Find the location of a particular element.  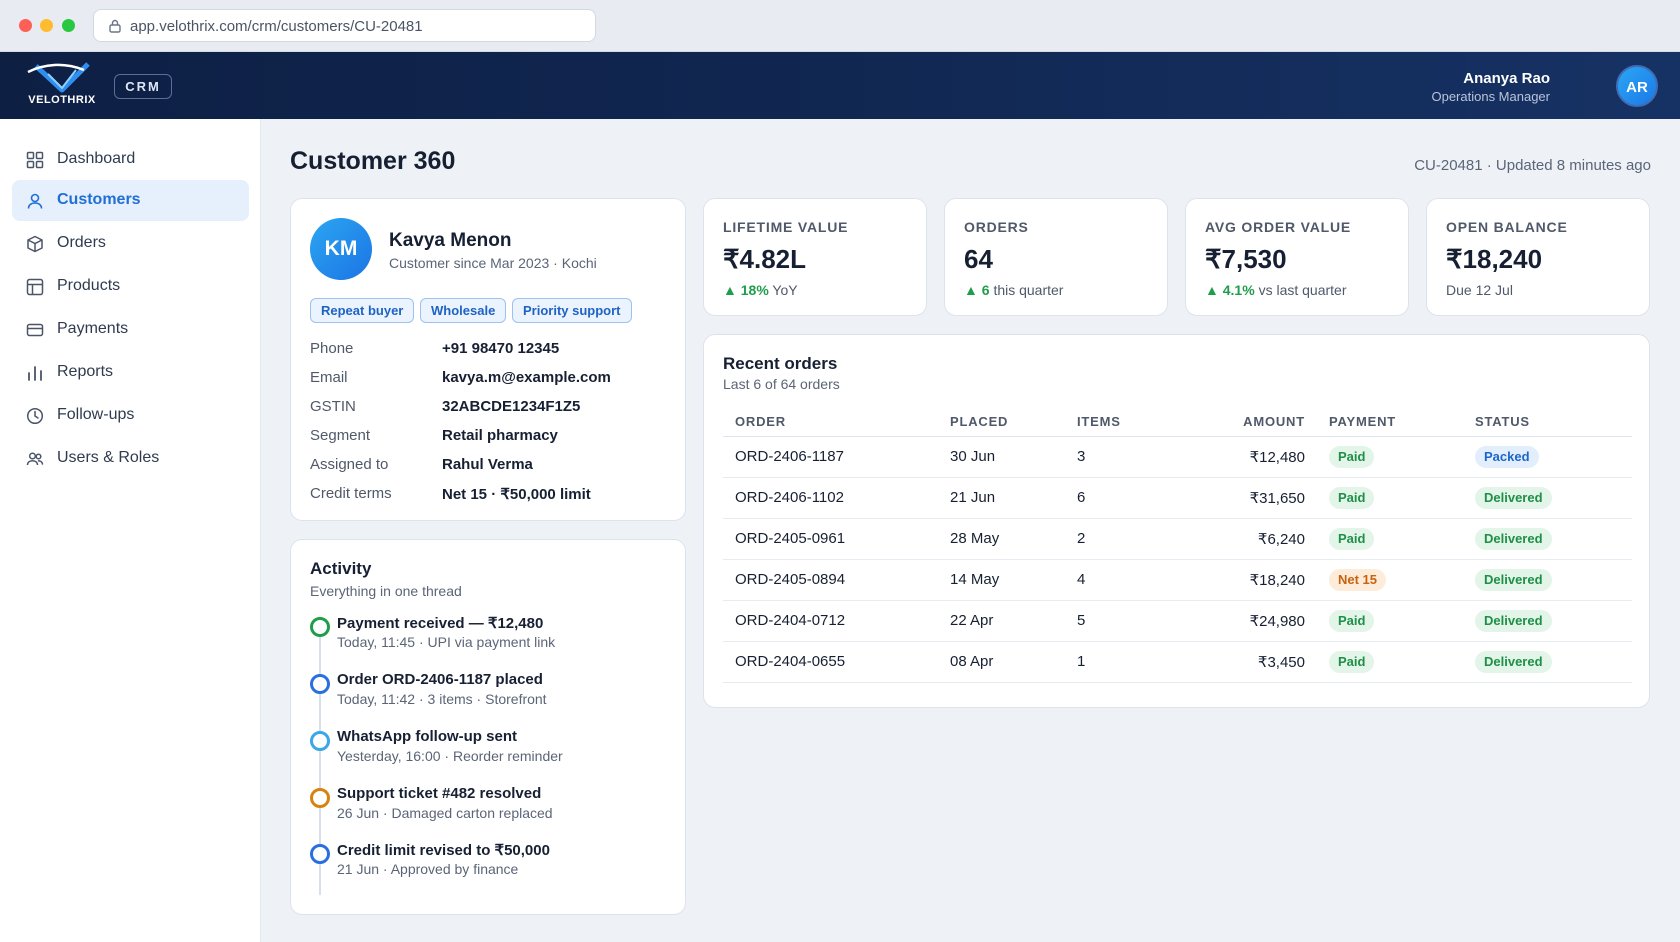

field-value-segment: Retail pharmacy is located at coordinates (500, 435).